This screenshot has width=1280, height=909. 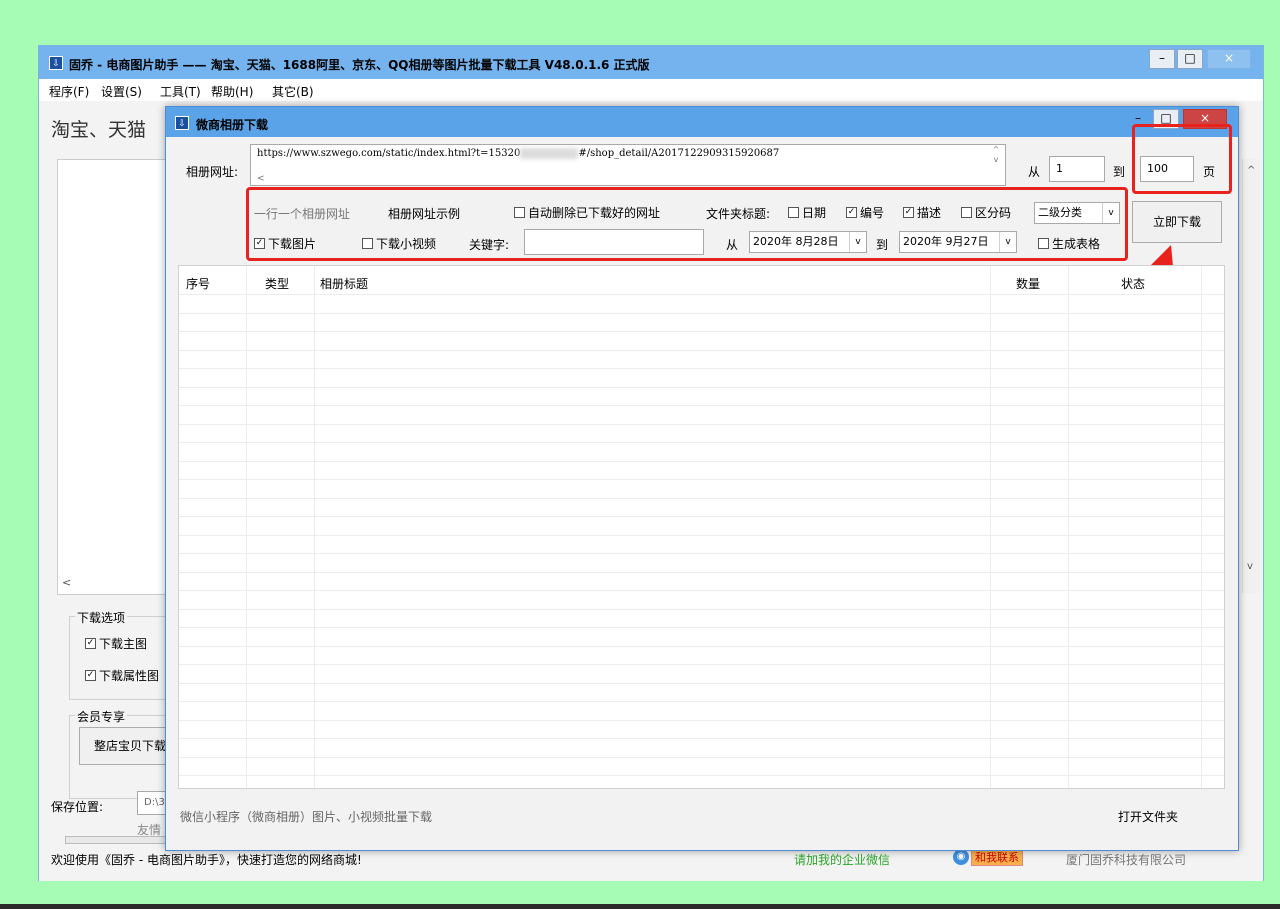 I want to click on page-from-label: 从, so click(x=1034, y=172).